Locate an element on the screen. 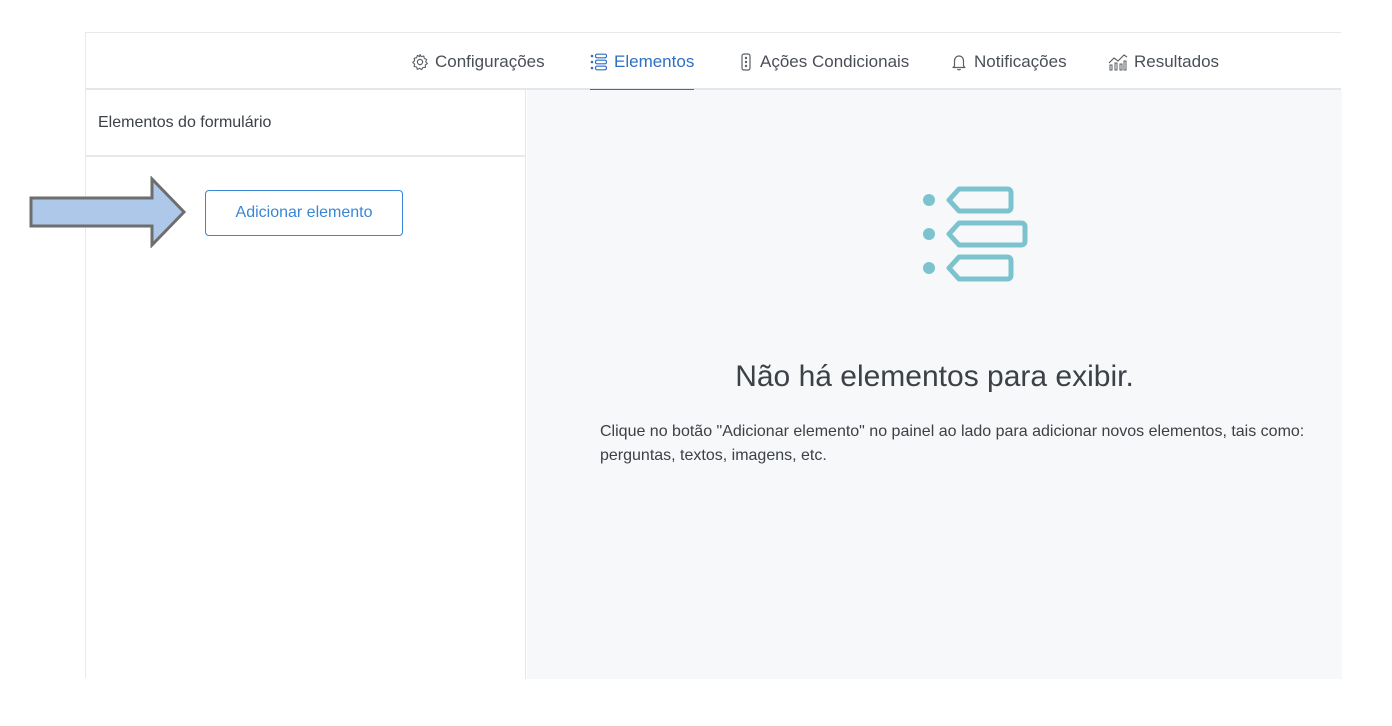 The height and width of the screenshot is (726, 1392). tab-notificacoes: Notificações is located at coordinates (1008, 61).